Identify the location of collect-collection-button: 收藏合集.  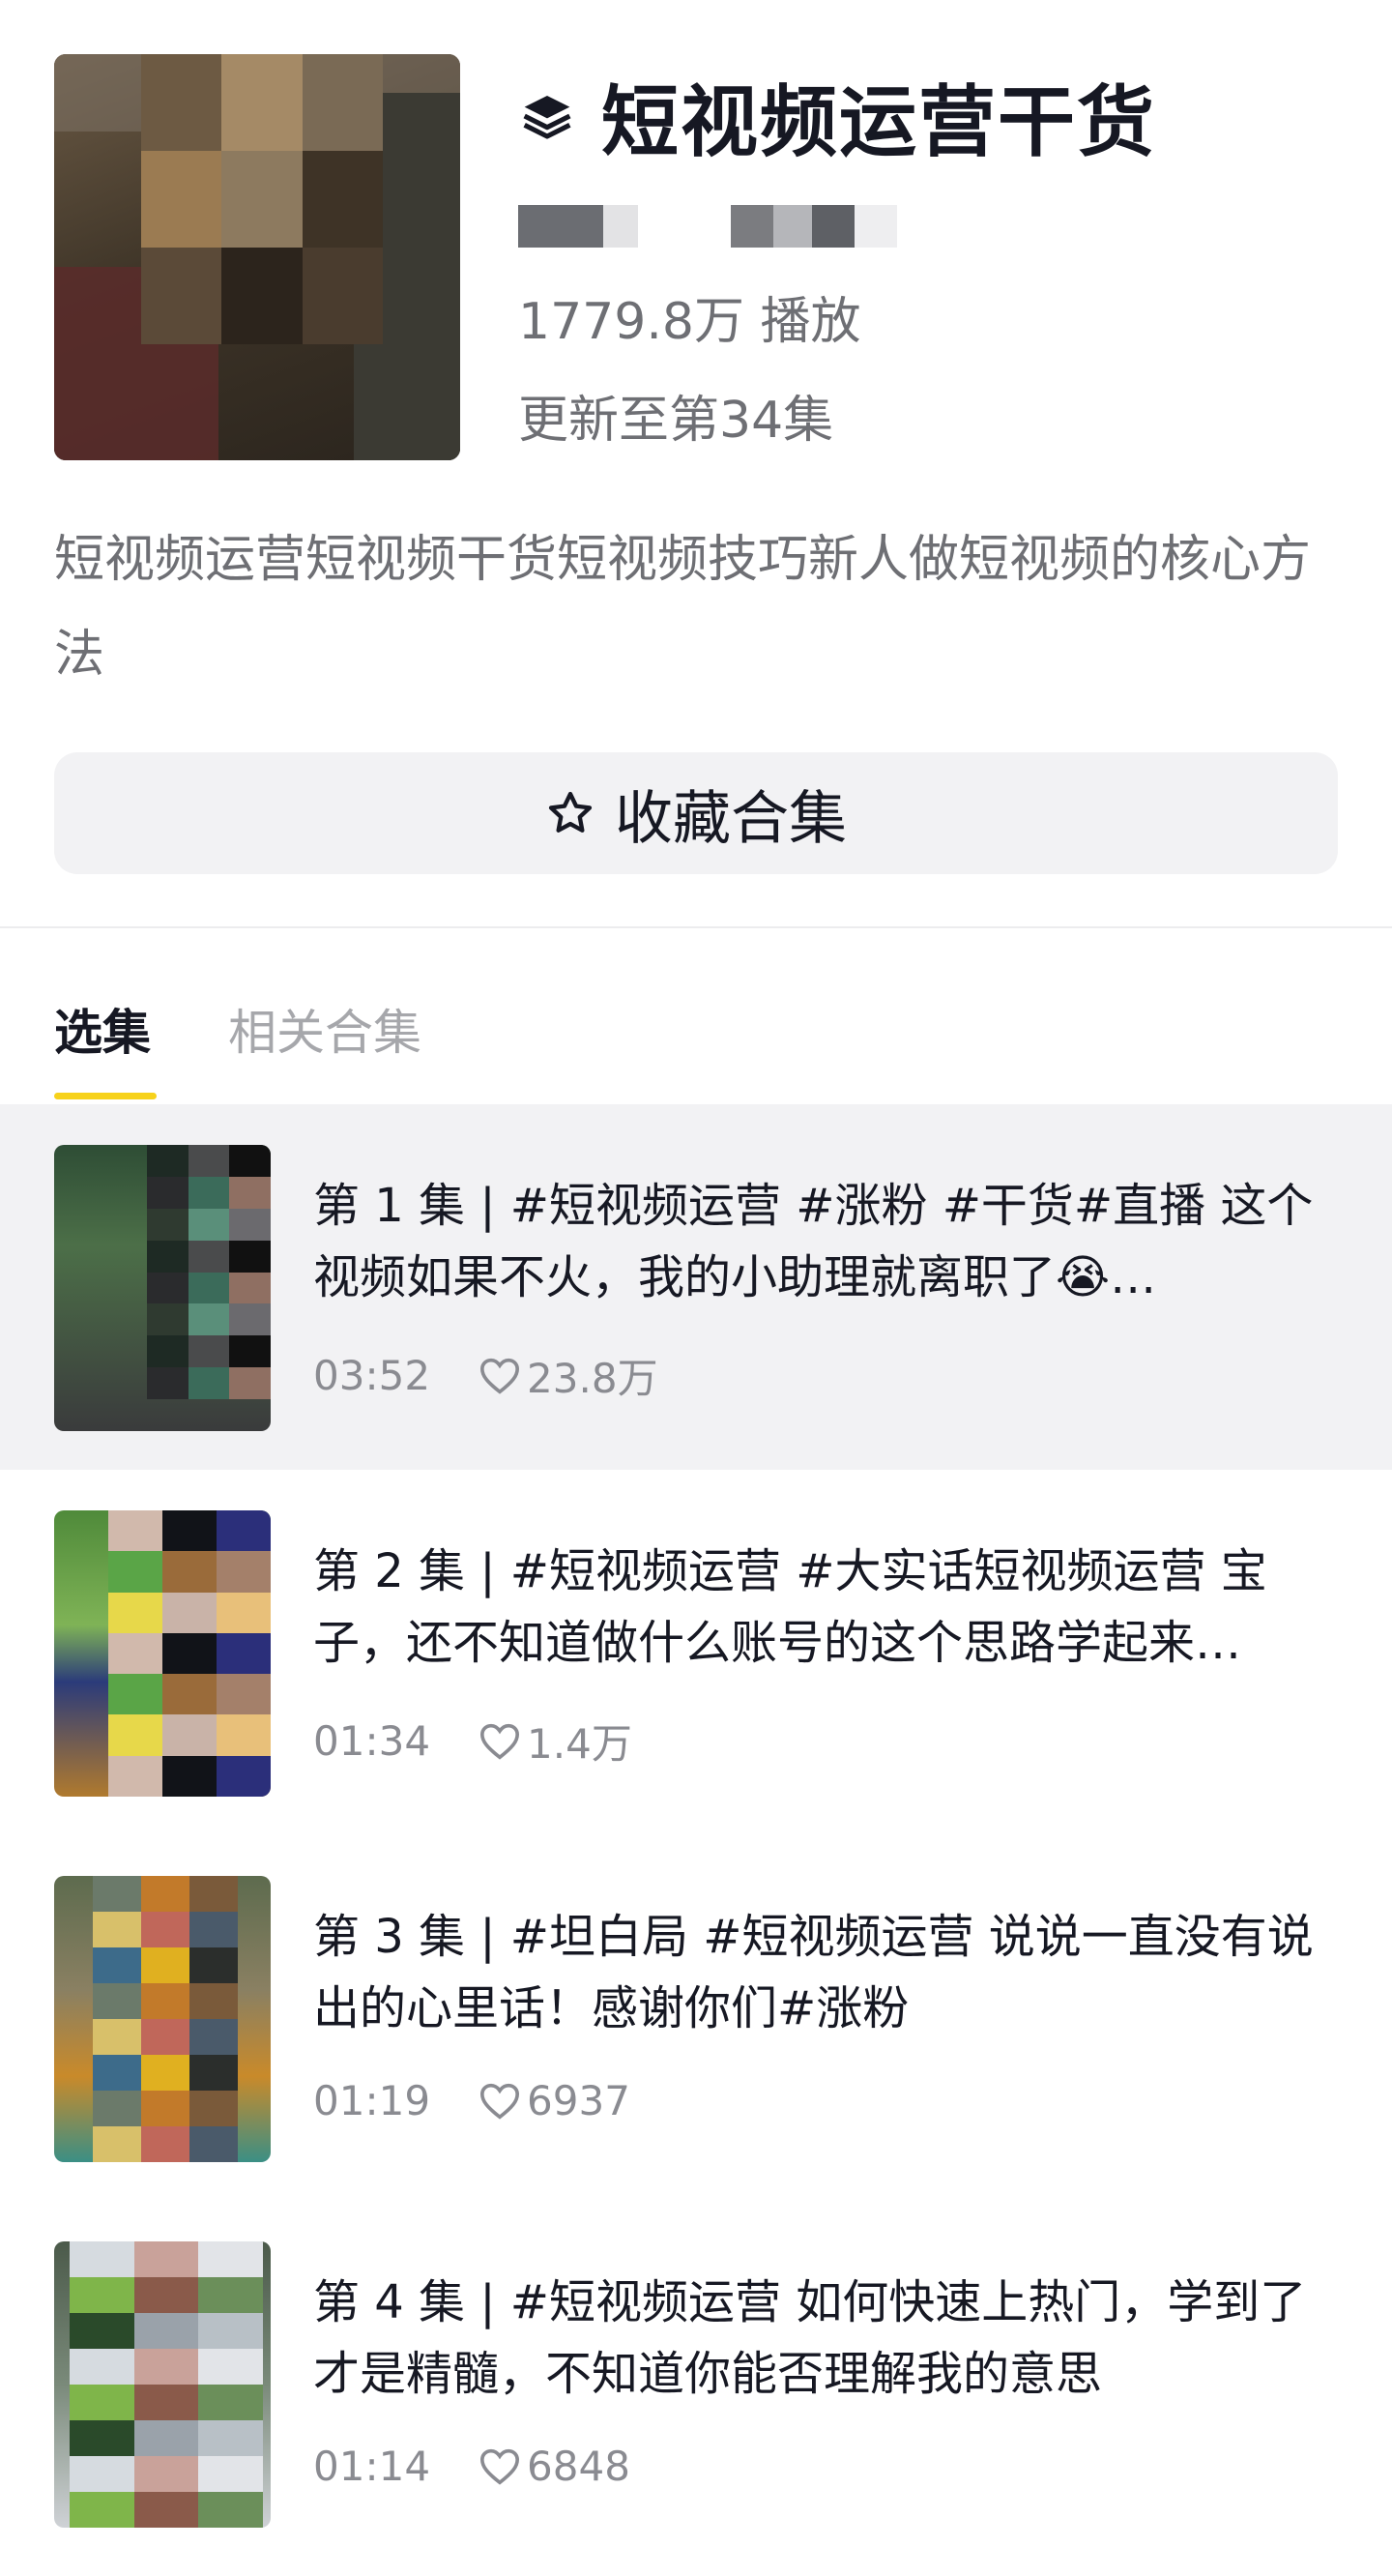
(696, 813).